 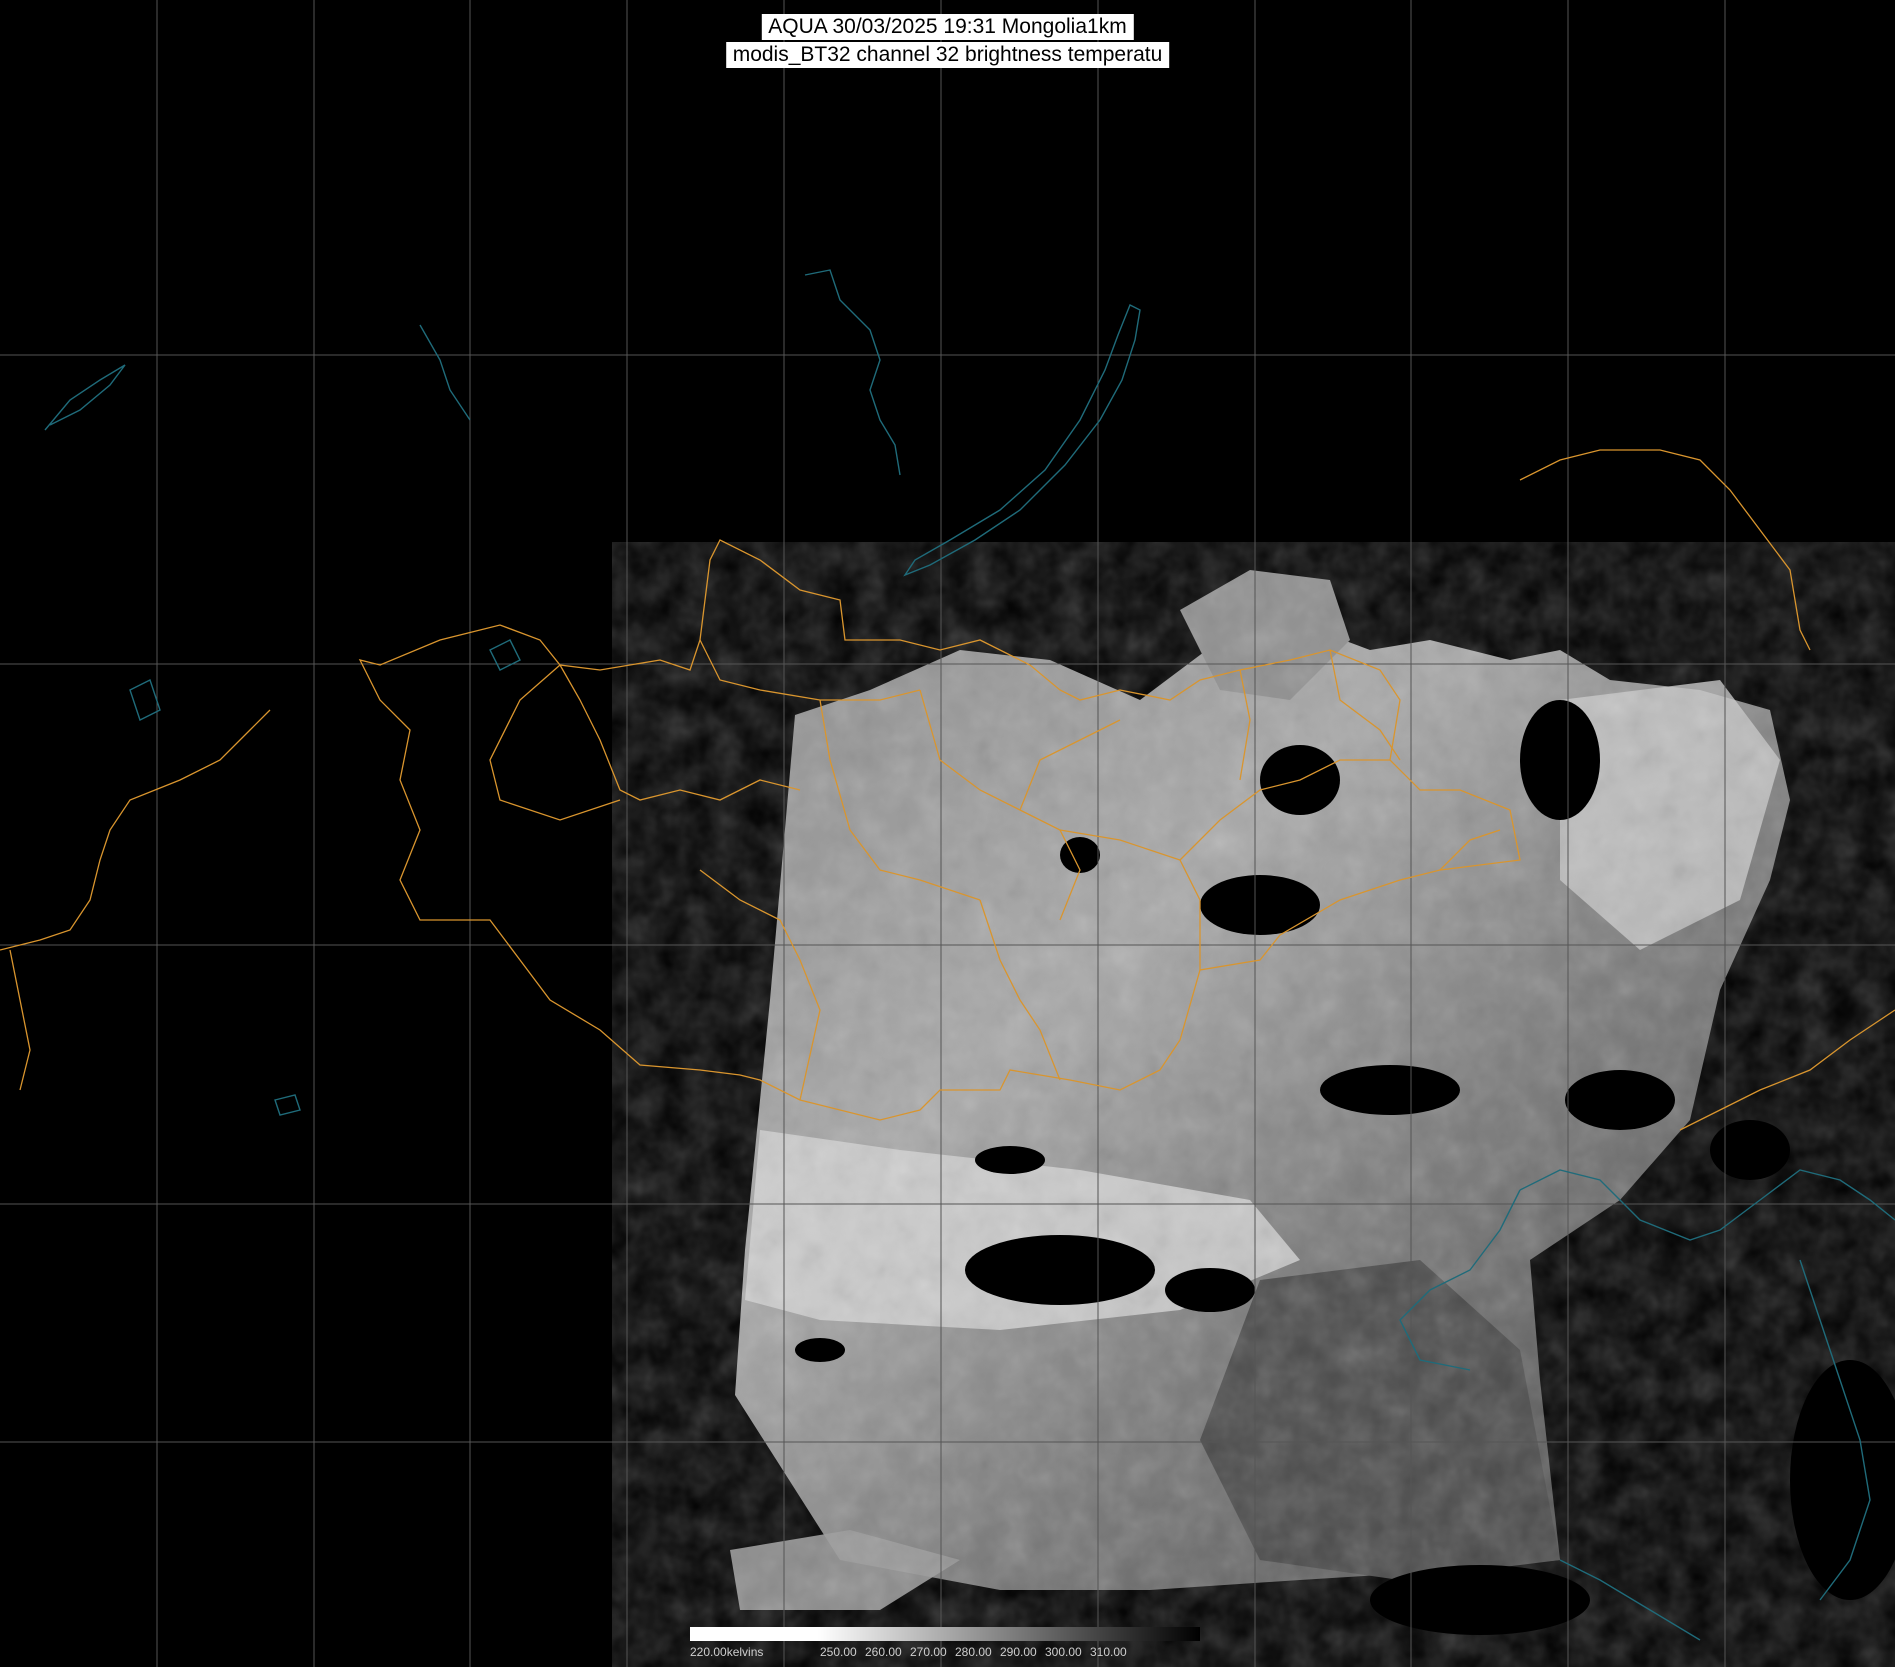 What do you see at coordinates (1063, 1652) in the screenshot?
I see `colorbar-label: 300.00` at bounding box center [1063, 1652].